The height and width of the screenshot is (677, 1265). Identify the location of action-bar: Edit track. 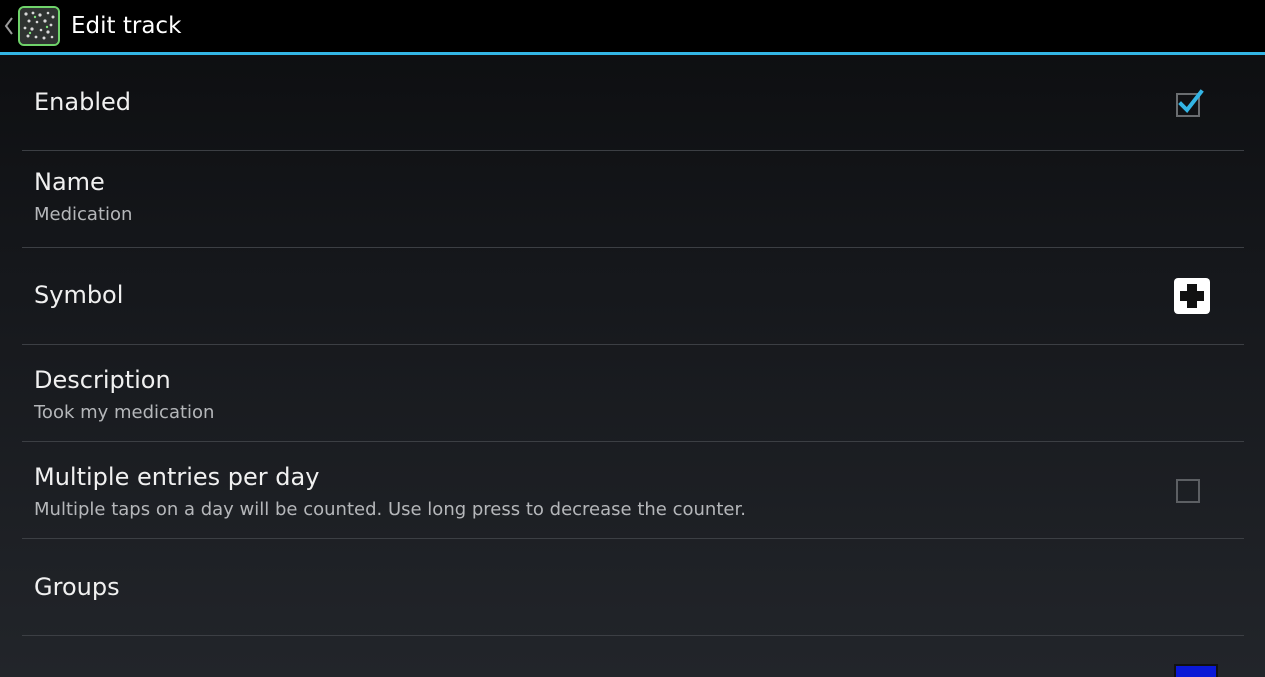
(632, 27).